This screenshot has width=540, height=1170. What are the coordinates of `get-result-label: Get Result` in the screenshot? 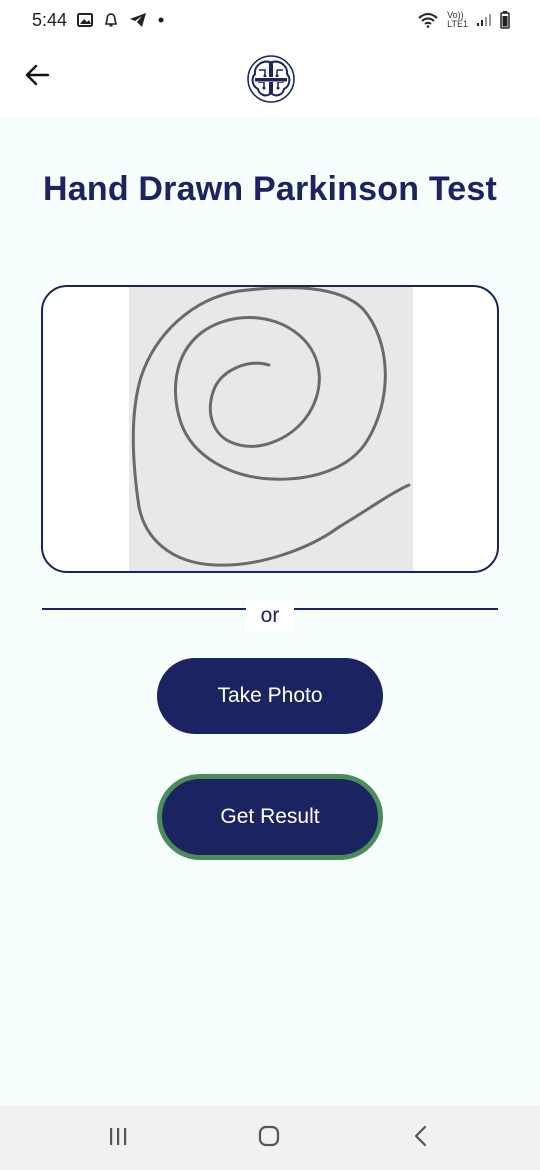 It's located at (270, 816).